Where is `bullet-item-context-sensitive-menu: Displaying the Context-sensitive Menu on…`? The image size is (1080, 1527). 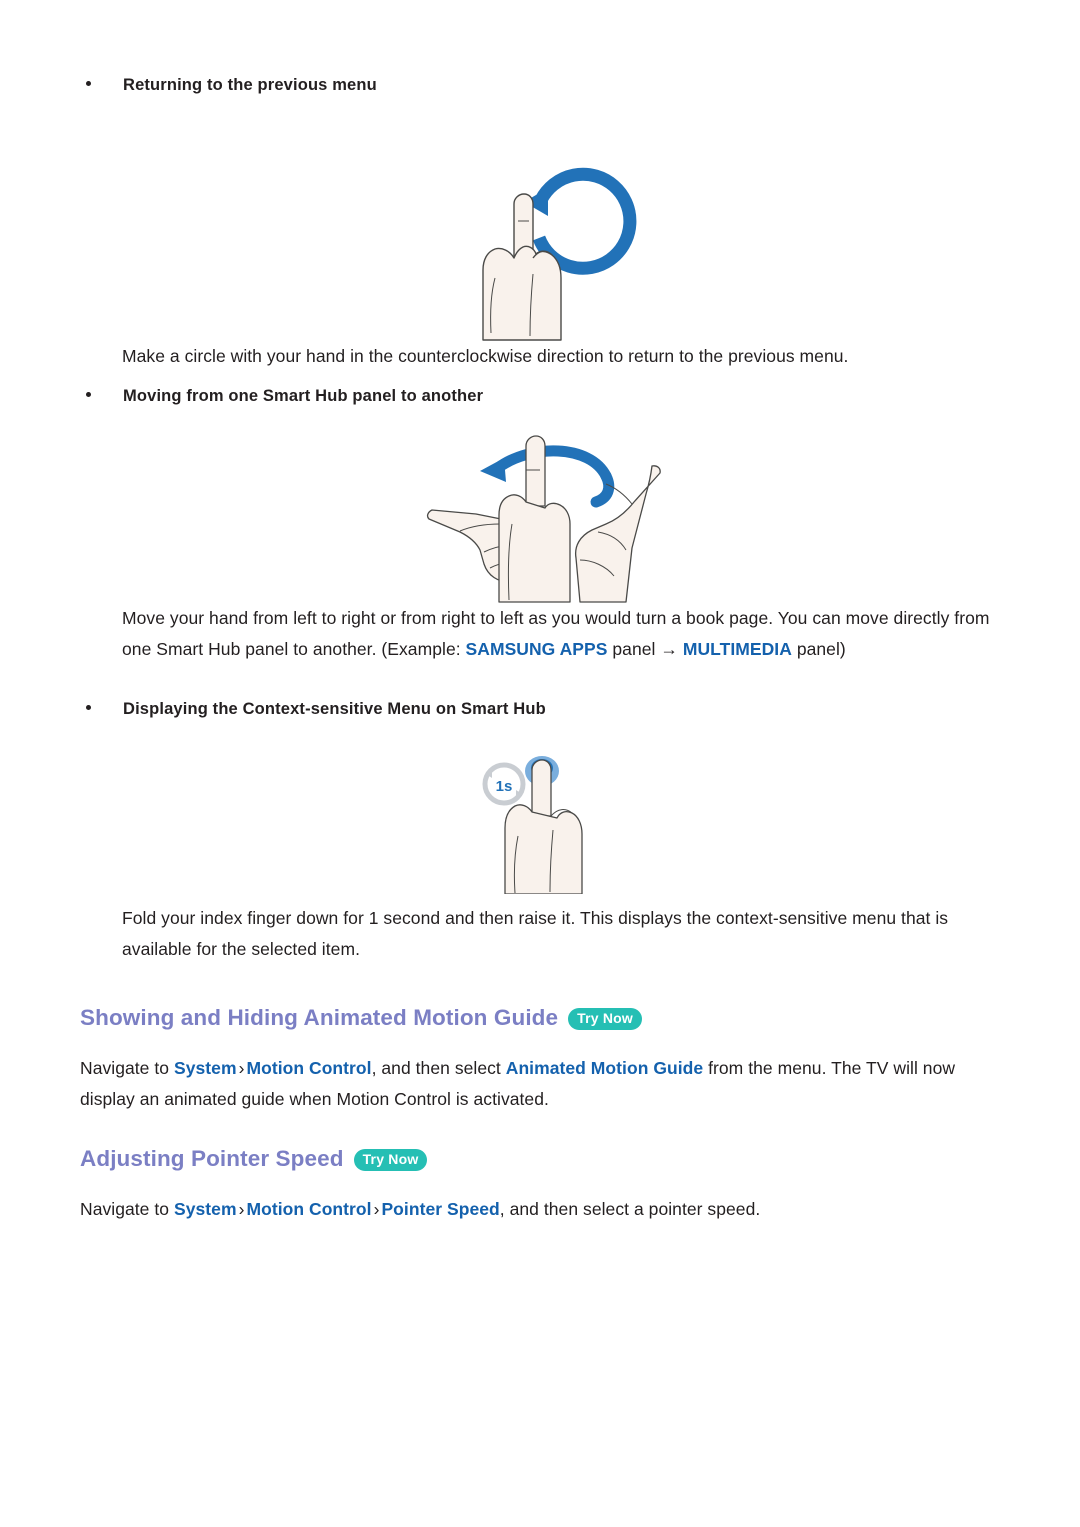 bullet-item-context-sensitive-menu: Displaying the Context-sensitive Menu on… is located at coordinates (316, 709).